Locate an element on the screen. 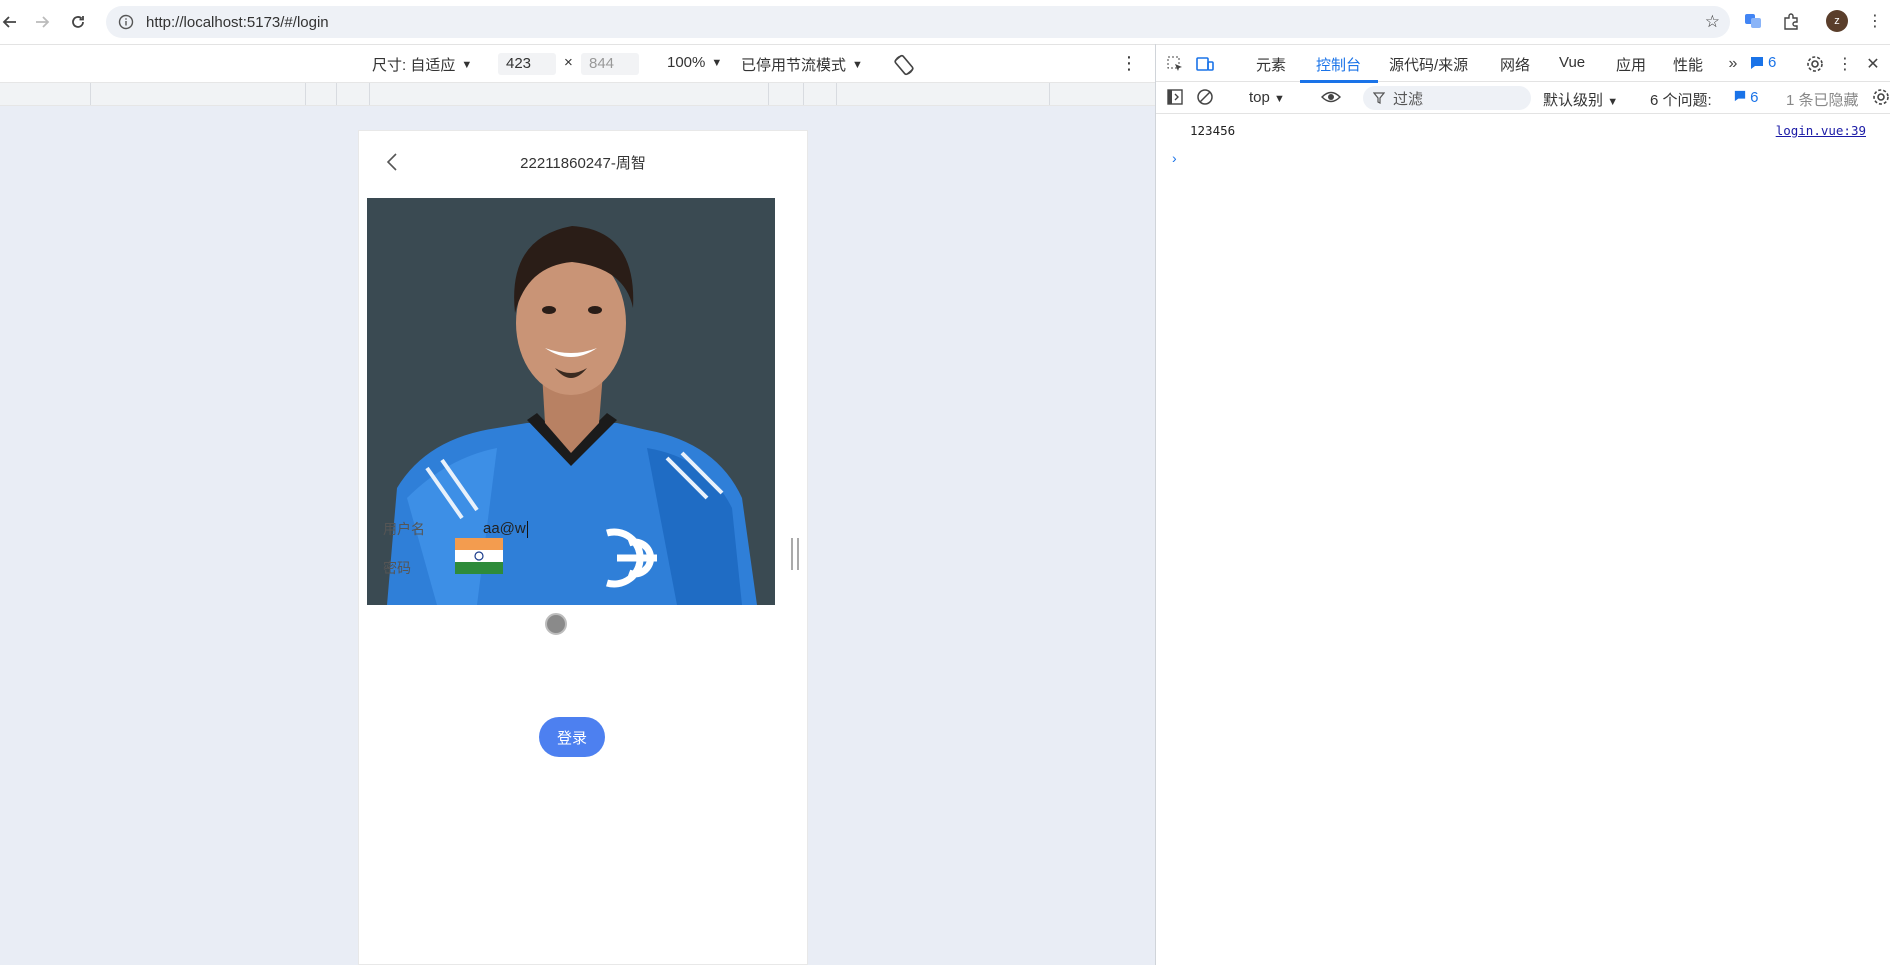 Image resolution: width=1890 pixels, height=965 pixels. login-button: 登录 is located at coordinates (572, 737).